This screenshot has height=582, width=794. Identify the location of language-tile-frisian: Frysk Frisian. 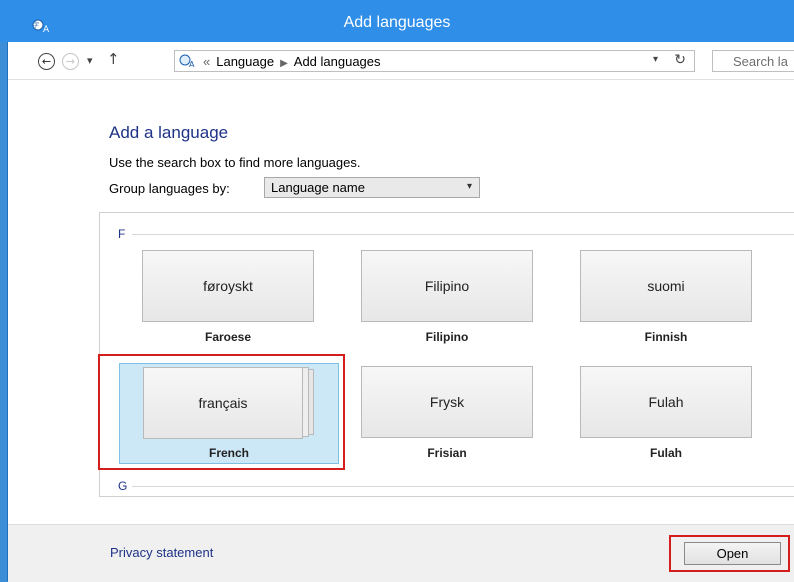
(448, 413).